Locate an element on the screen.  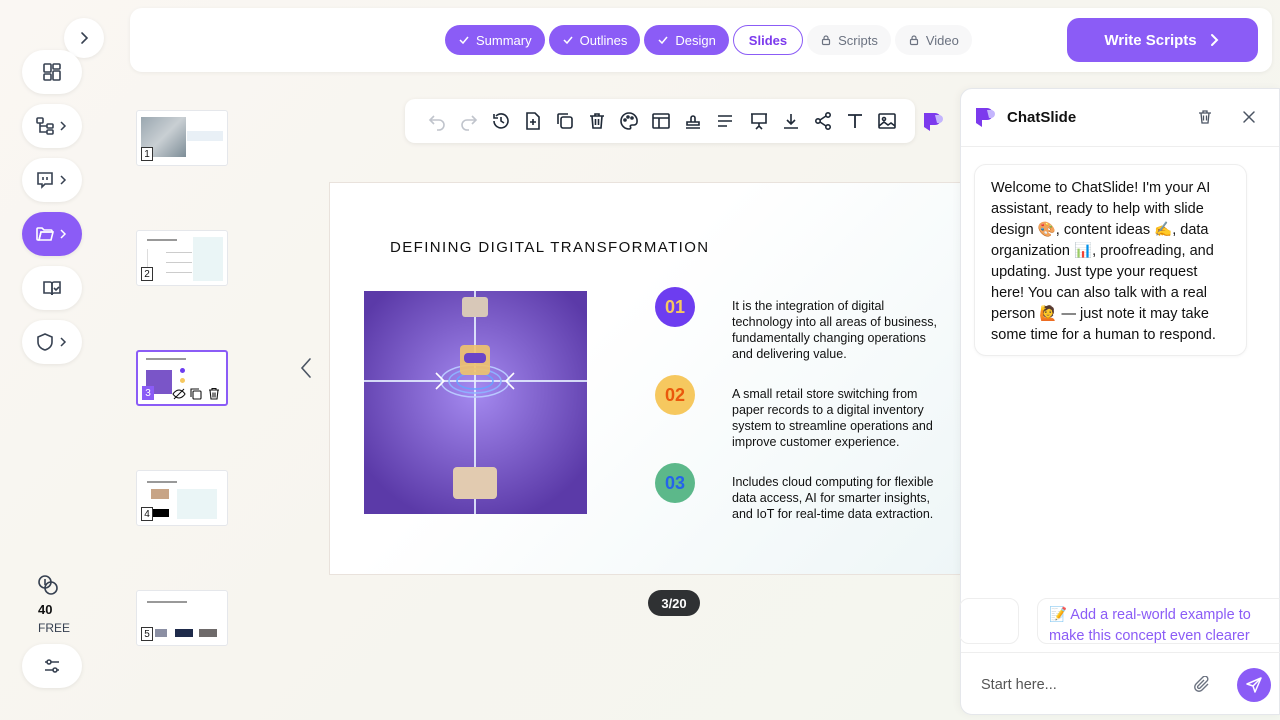
present-button is located at coordinates (759, 121).